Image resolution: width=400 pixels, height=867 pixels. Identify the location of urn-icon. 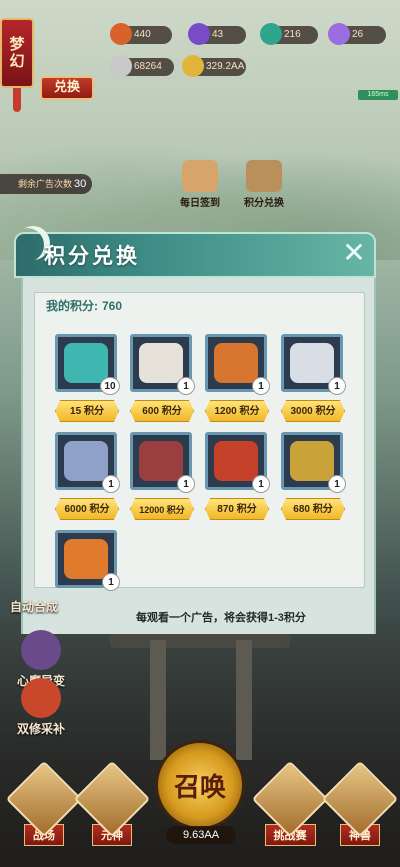
(264, 176).